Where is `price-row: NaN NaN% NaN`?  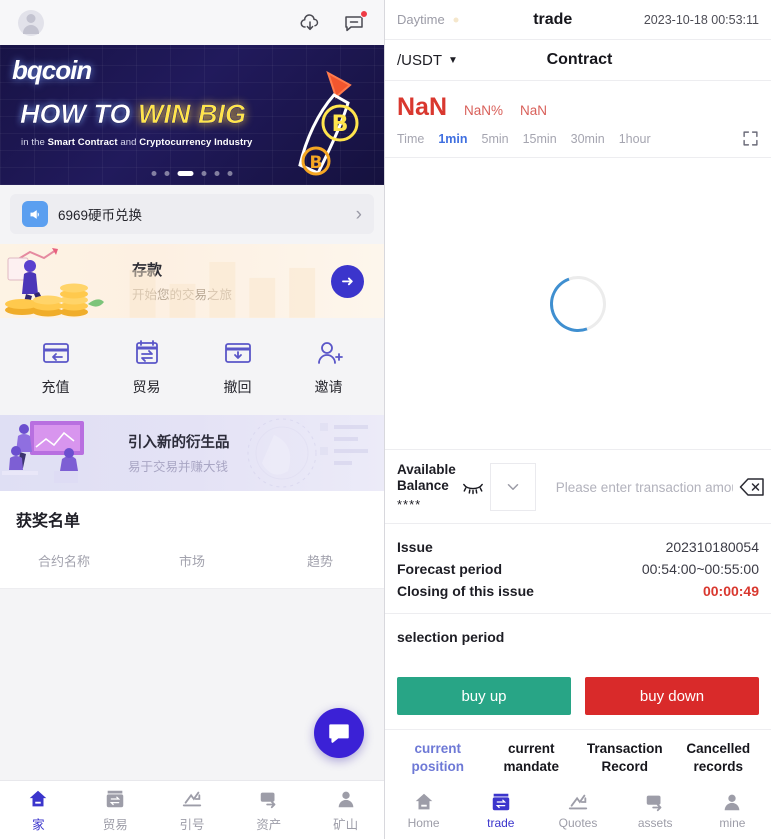 price-row: NaN NaN% NaN is located at coordinates (578, 105).